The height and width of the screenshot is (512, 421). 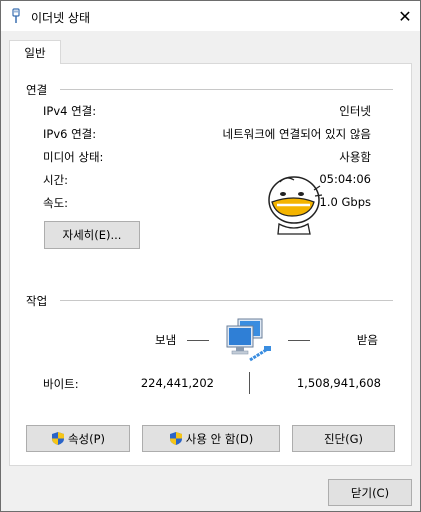 I want to click on bytes-sent-value: 224,441,202, so click(x=177, y=383).